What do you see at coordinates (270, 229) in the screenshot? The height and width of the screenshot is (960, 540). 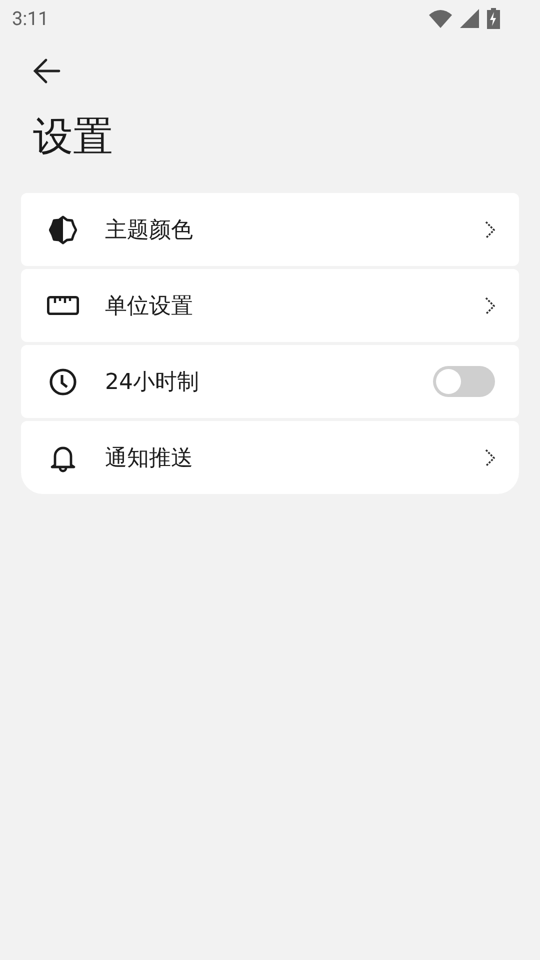 I see `settings-row: 主题颜色` at bounding box center [270, 229].